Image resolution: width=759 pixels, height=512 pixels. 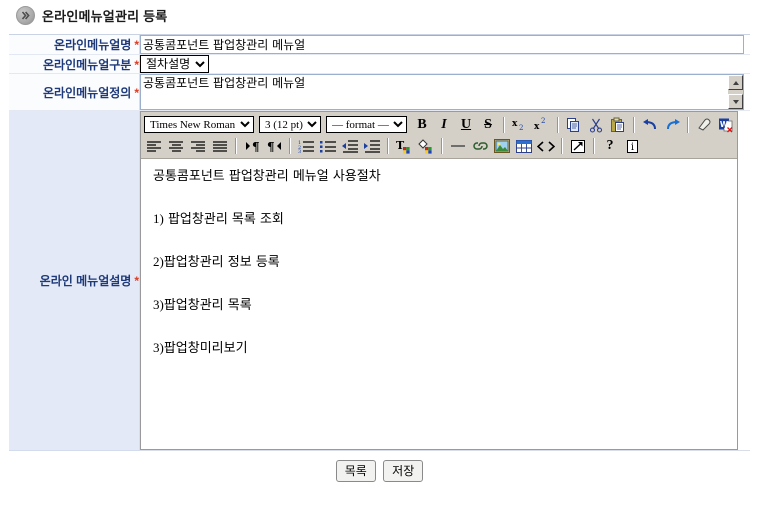 I want to click on editor-paragraph: 공통콤포넌트 팝업창관리 메뉴얼 사용절차, so click(x=439, y=177).